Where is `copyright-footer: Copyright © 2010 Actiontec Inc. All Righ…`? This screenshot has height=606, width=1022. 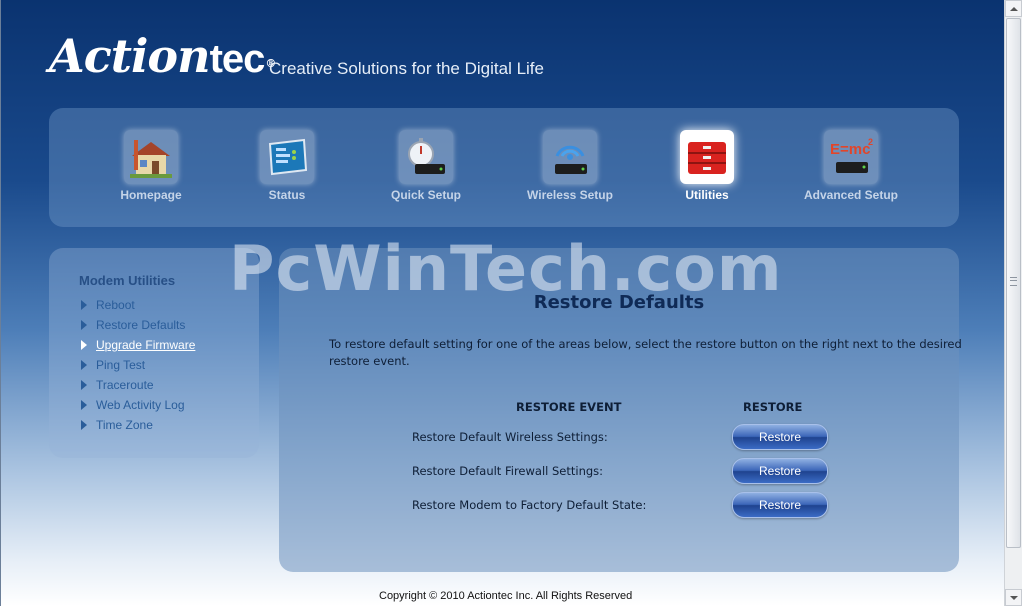 copyright-footer: Copyright © 2010 Actiontec Inc. All Righ… is located at coordinates (506, 596).